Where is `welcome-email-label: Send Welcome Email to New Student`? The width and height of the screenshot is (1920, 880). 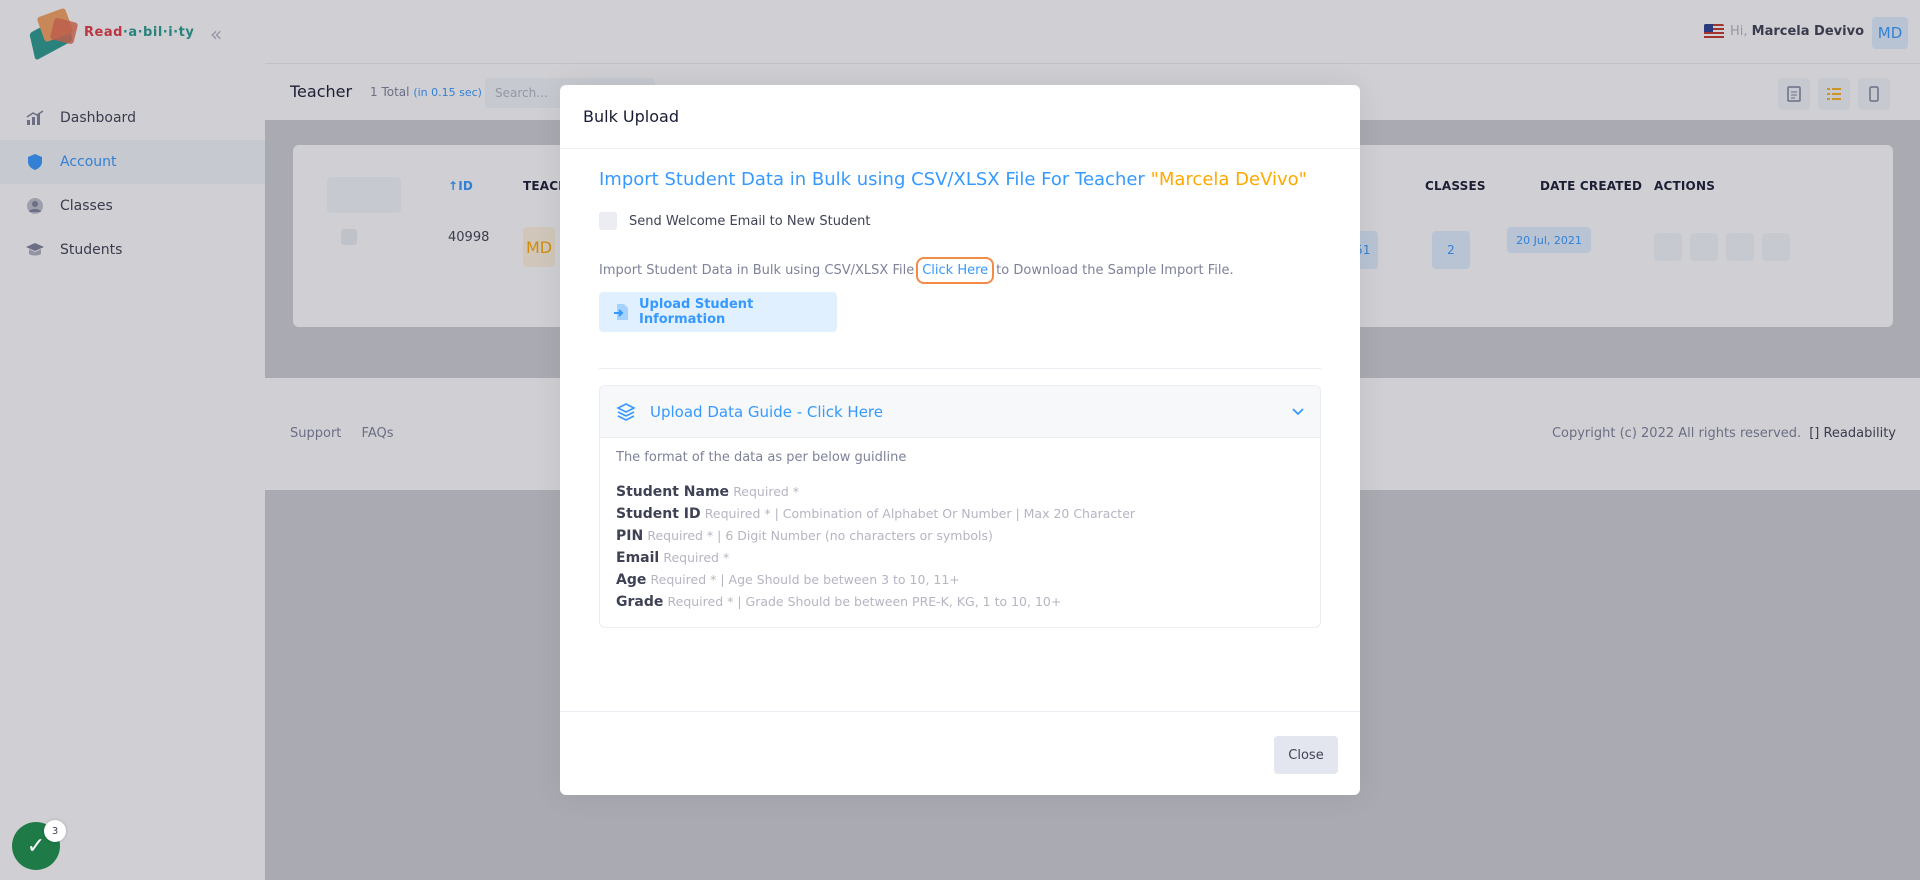 welcome-email-label: Send Welcome Email to New Student is located at coordinates (750, 221).